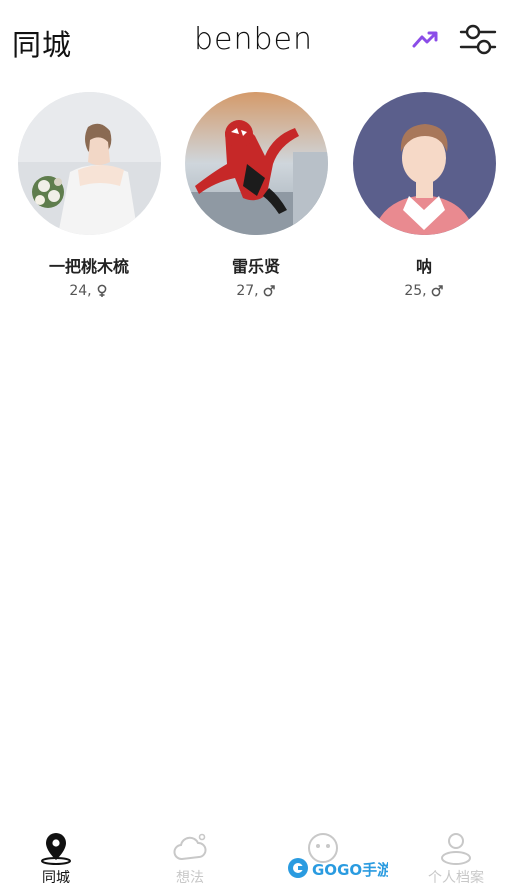  I want to click on cloud-icon, so click(190, 846).